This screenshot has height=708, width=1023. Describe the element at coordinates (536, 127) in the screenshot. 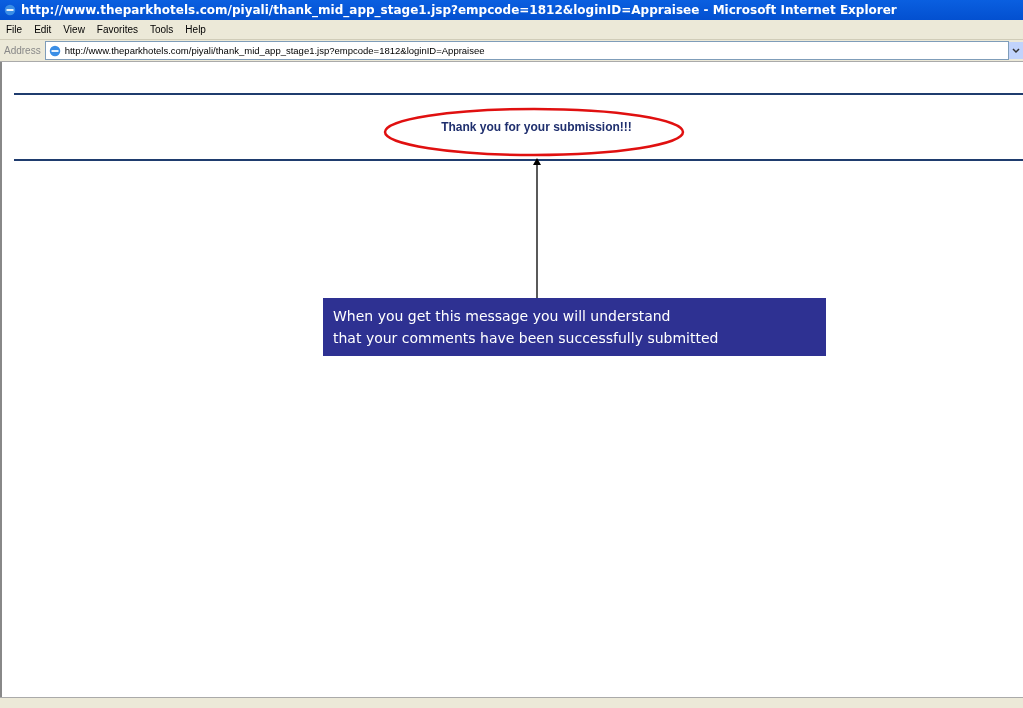

I see `confirmation-message: Thank you for your submission!!!` at that location.